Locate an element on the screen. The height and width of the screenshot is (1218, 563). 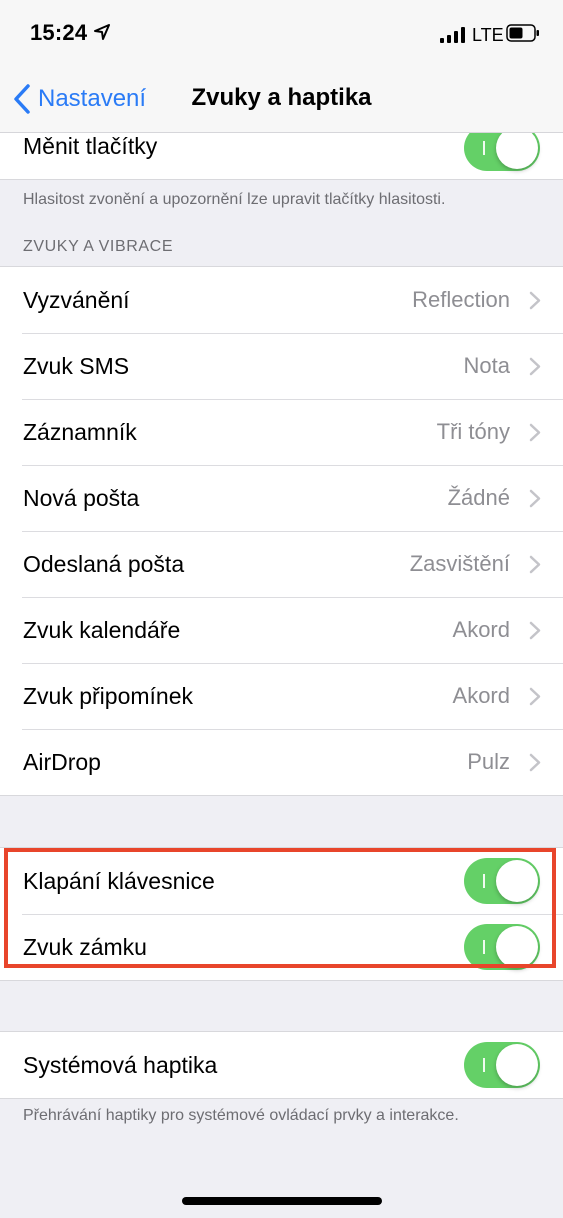
lock-sound-row: Zvuk zámku is located at coordinates (281, 947).